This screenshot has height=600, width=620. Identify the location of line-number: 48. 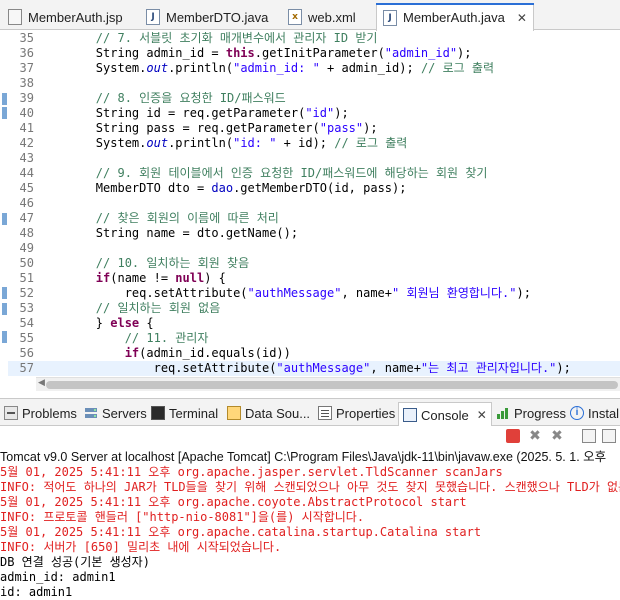
(26, 233).